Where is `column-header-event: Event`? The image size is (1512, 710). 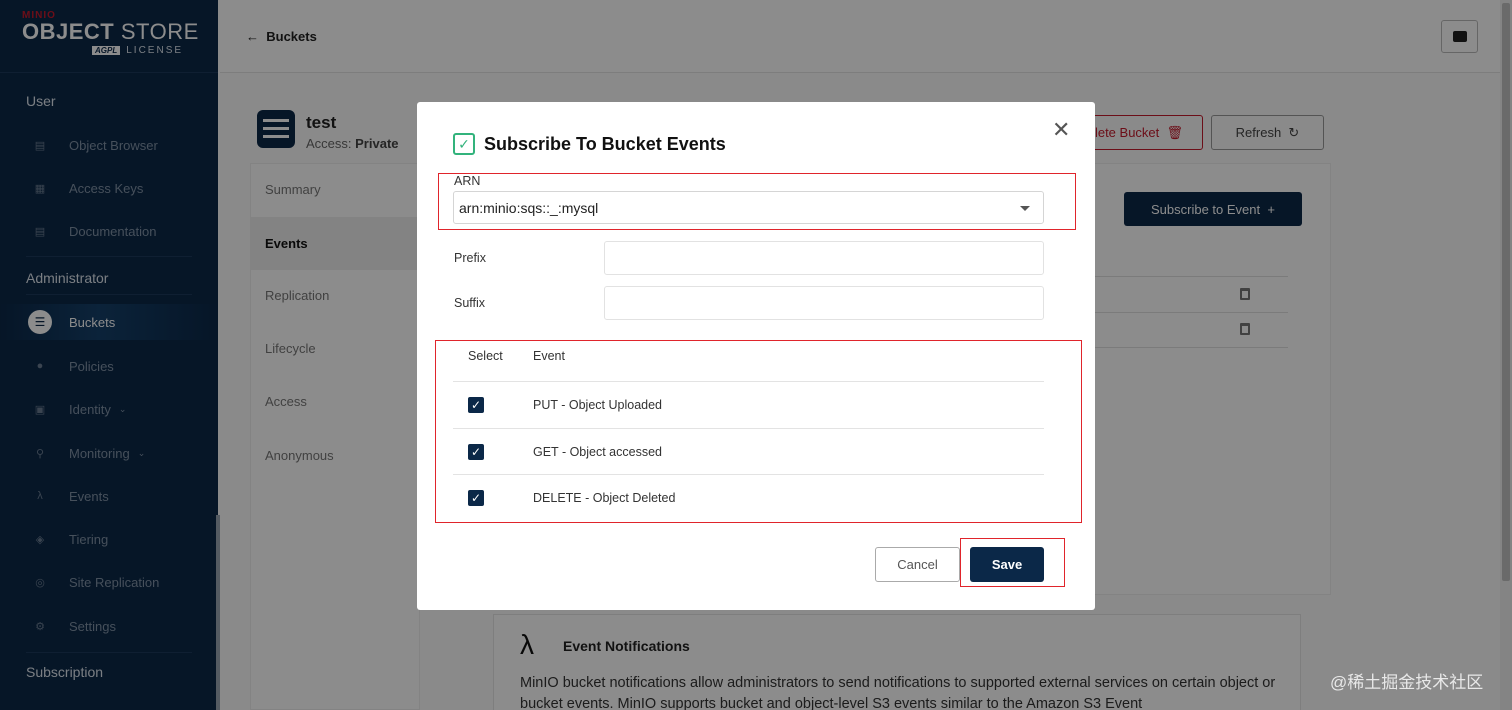 column-header-event: Event is located at coordinates (549, 356).